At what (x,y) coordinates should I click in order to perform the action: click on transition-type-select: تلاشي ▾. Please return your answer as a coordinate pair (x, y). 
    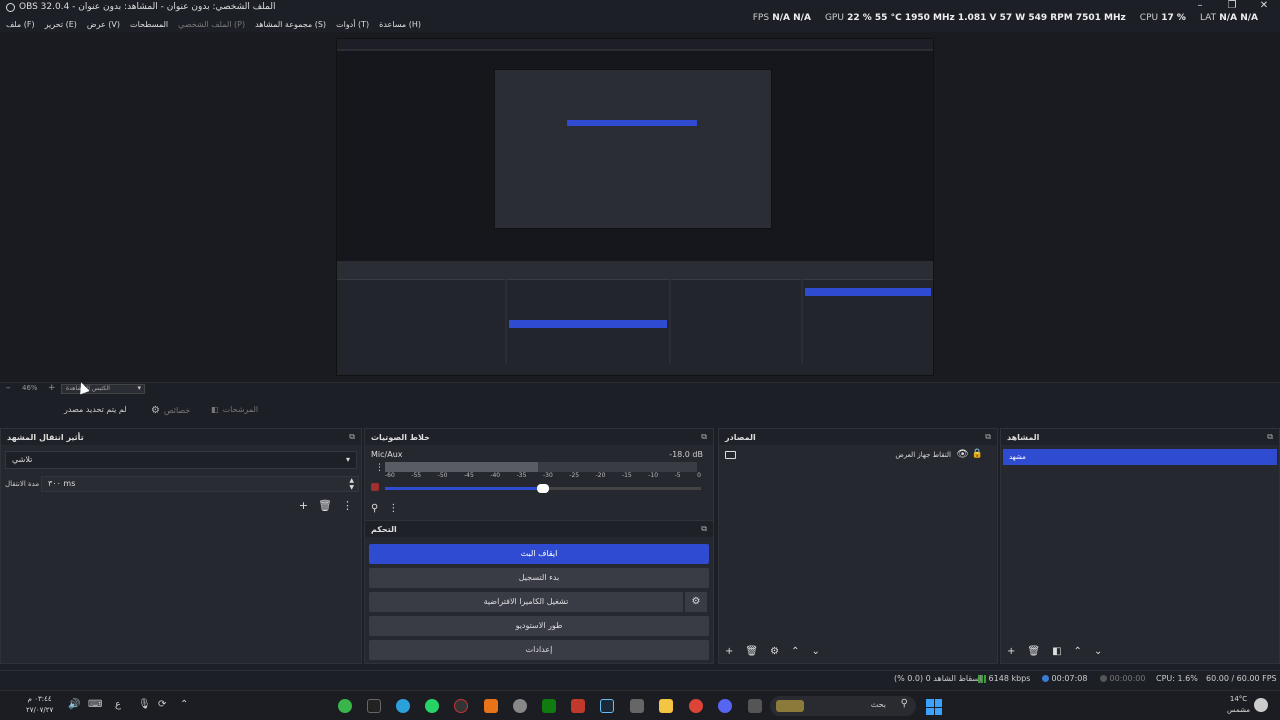
    Looking at the image, I should click on (181, 460).